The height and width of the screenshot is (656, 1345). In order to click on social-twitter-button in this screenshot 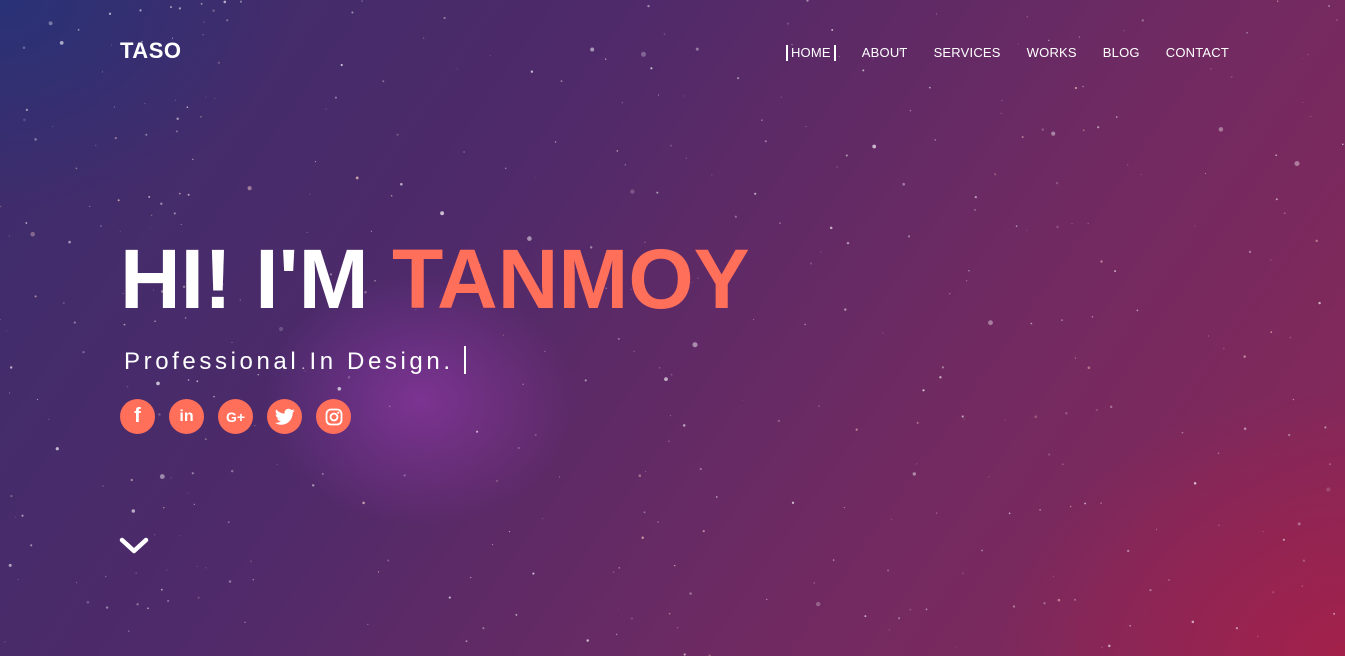, I will do `click(284, 416)`.